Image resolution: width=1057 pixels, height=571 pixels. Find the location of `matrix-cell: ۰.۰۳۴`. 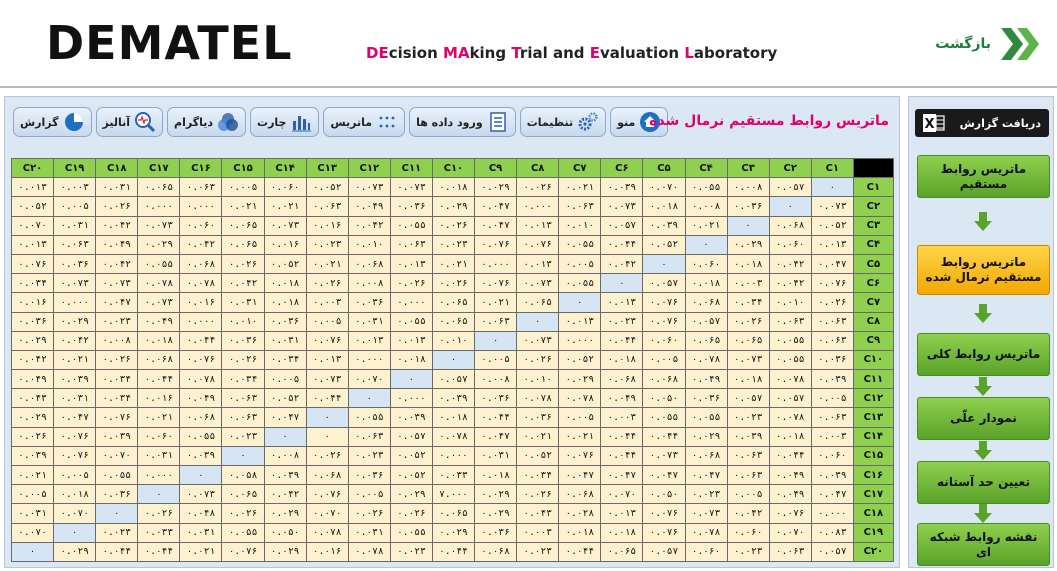

matrix-cell: ۰.۰۳۴ is located at coordinates (32, 283).